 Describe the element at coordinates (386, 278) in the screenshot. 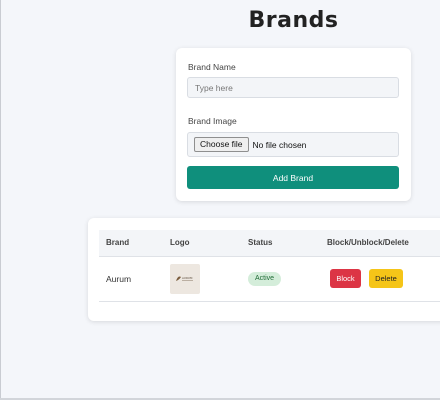

I see `delete-button: Delete` at that location.